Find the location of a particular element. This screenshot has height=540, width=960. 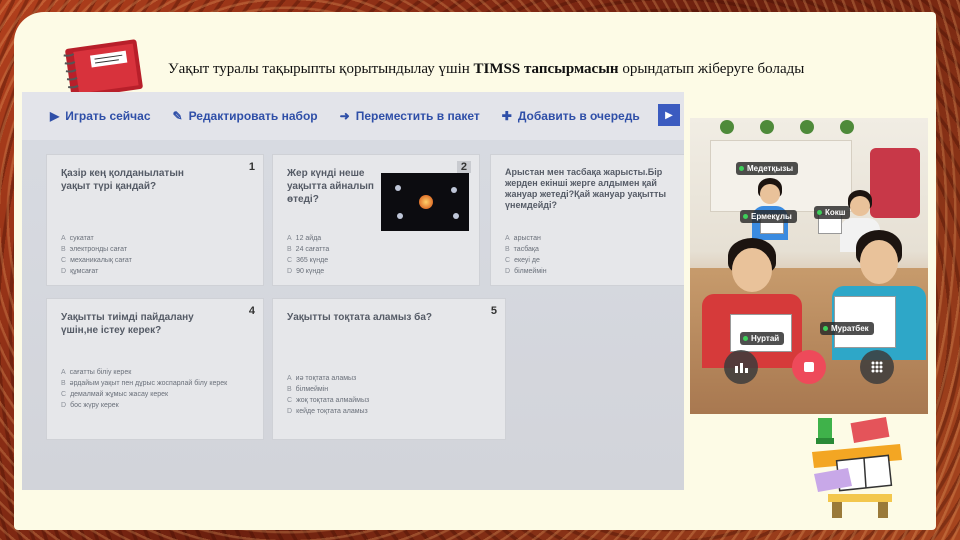

participant-label: Ермекұлы is located at coordinates (768, 216).